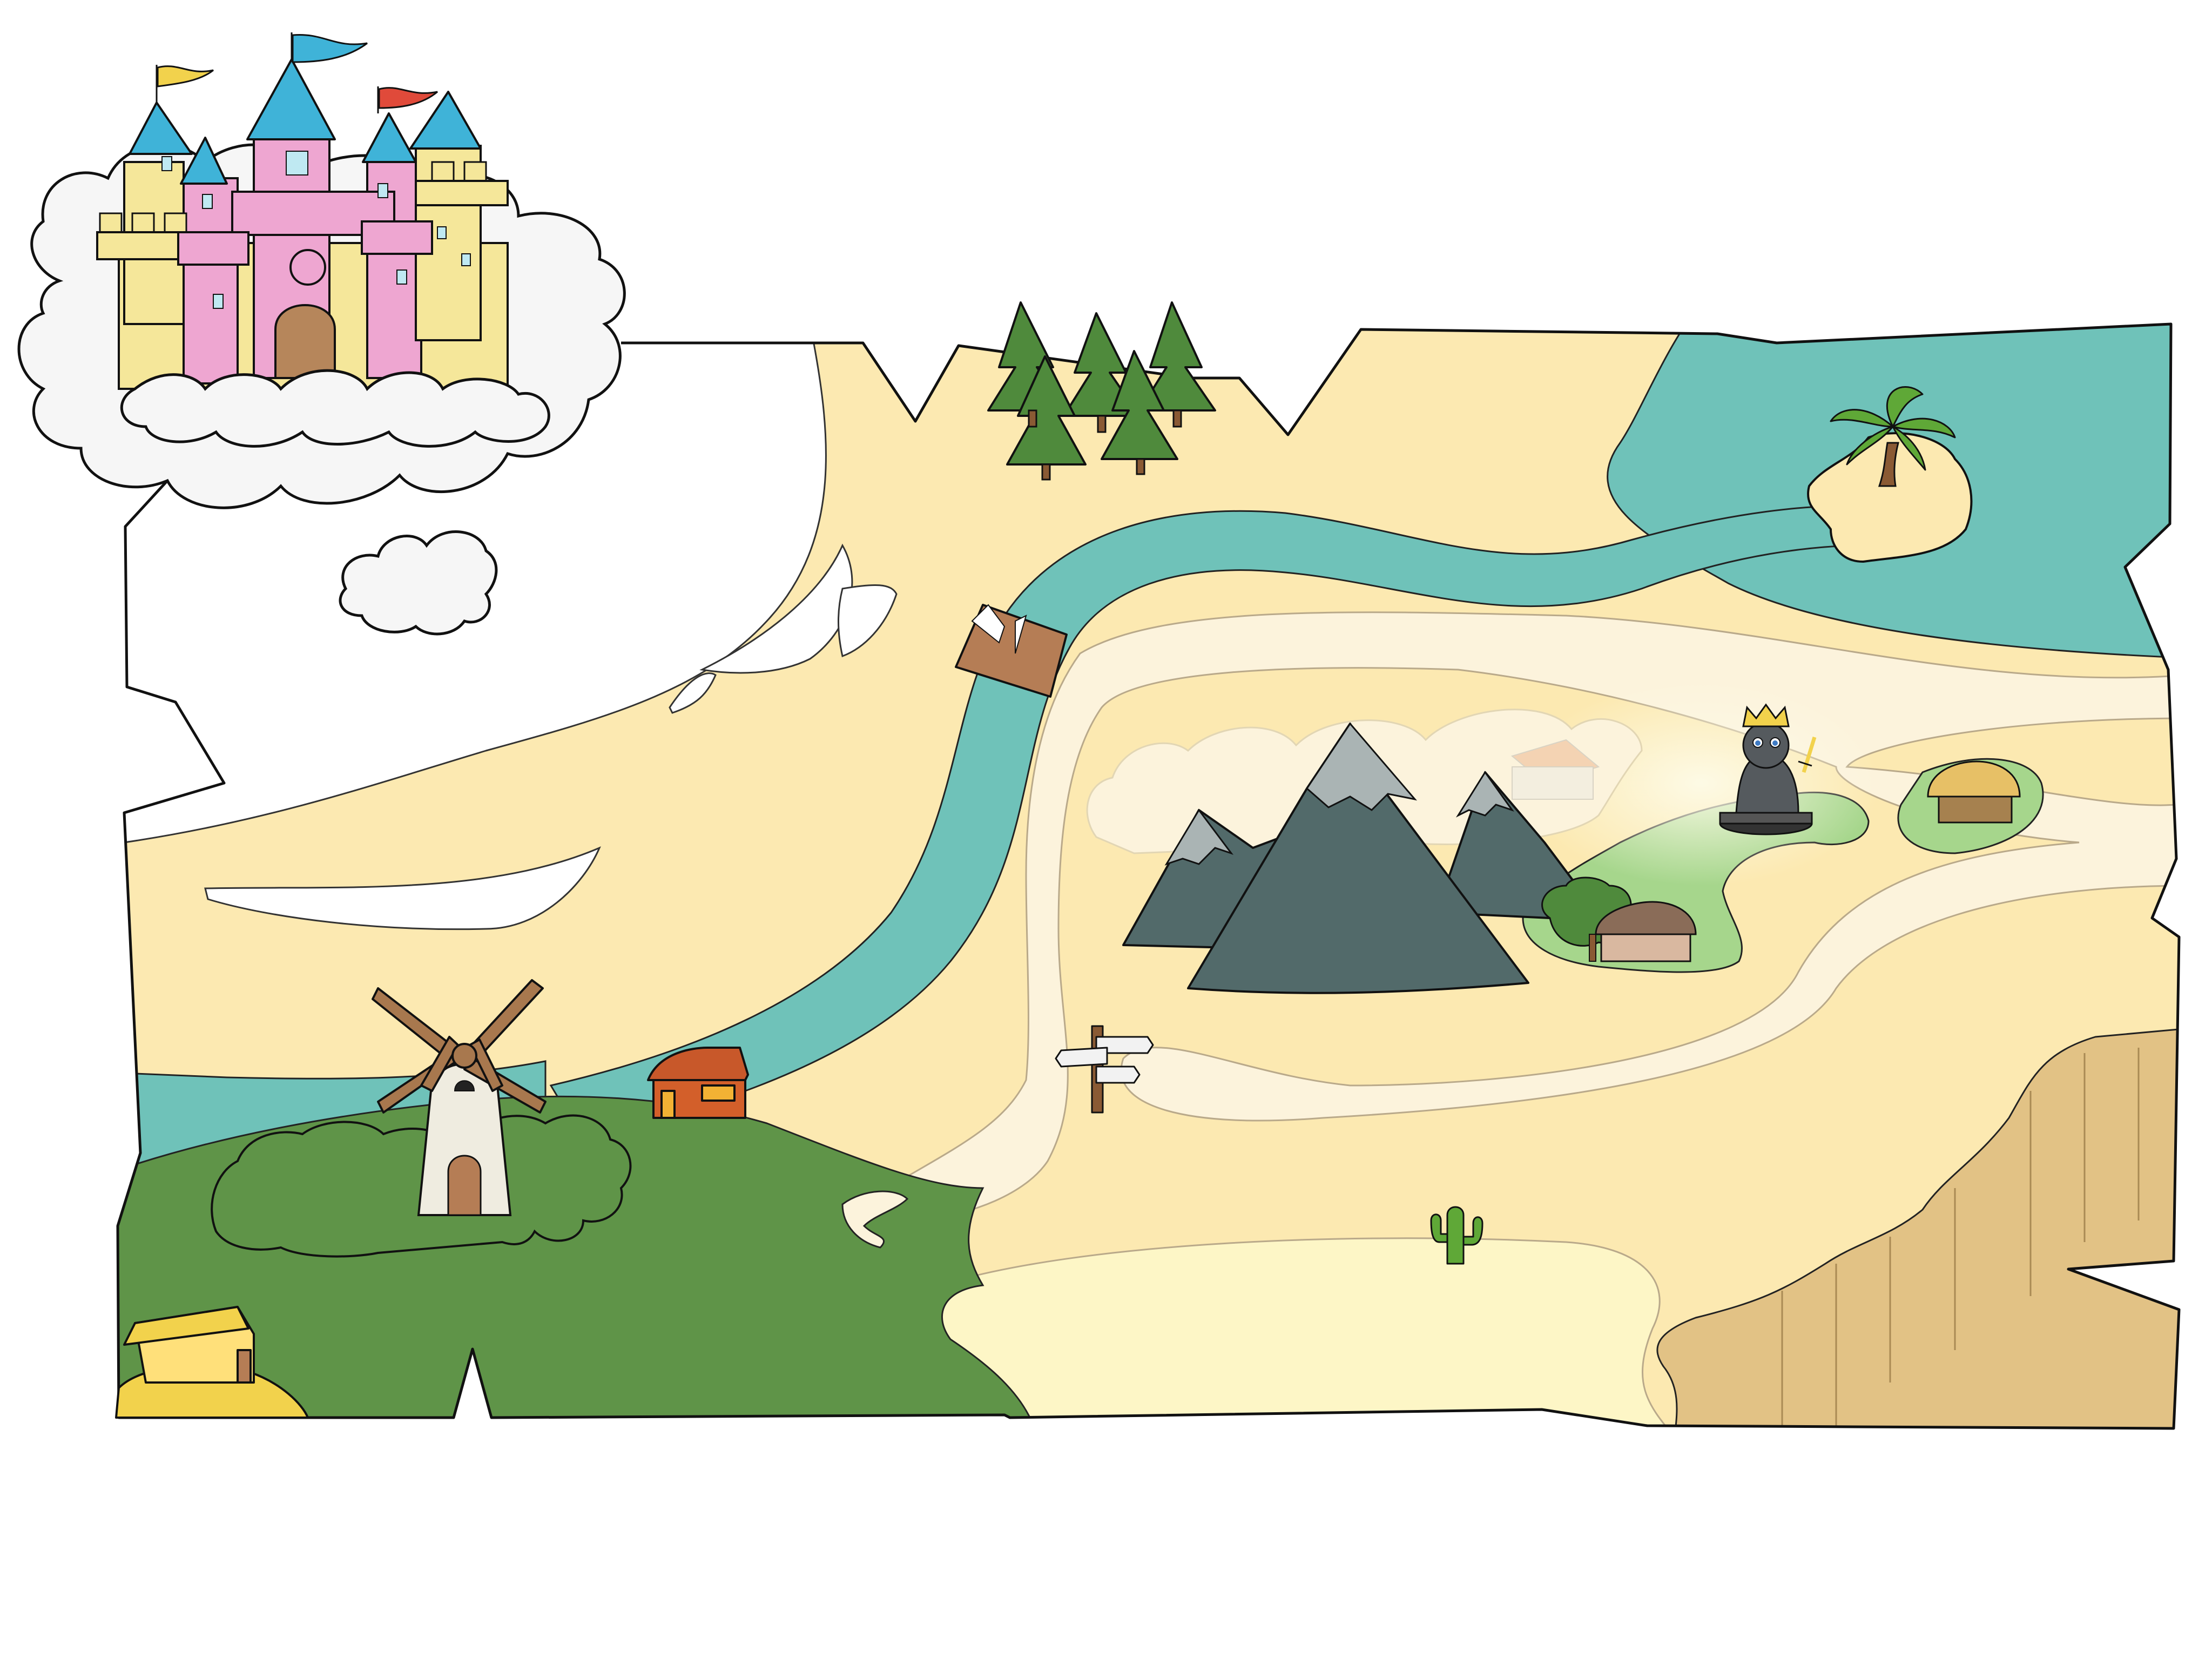 The width and height of the screenshot is (2212, 1659). I want to click on straw-hut, so click(1974, 792).